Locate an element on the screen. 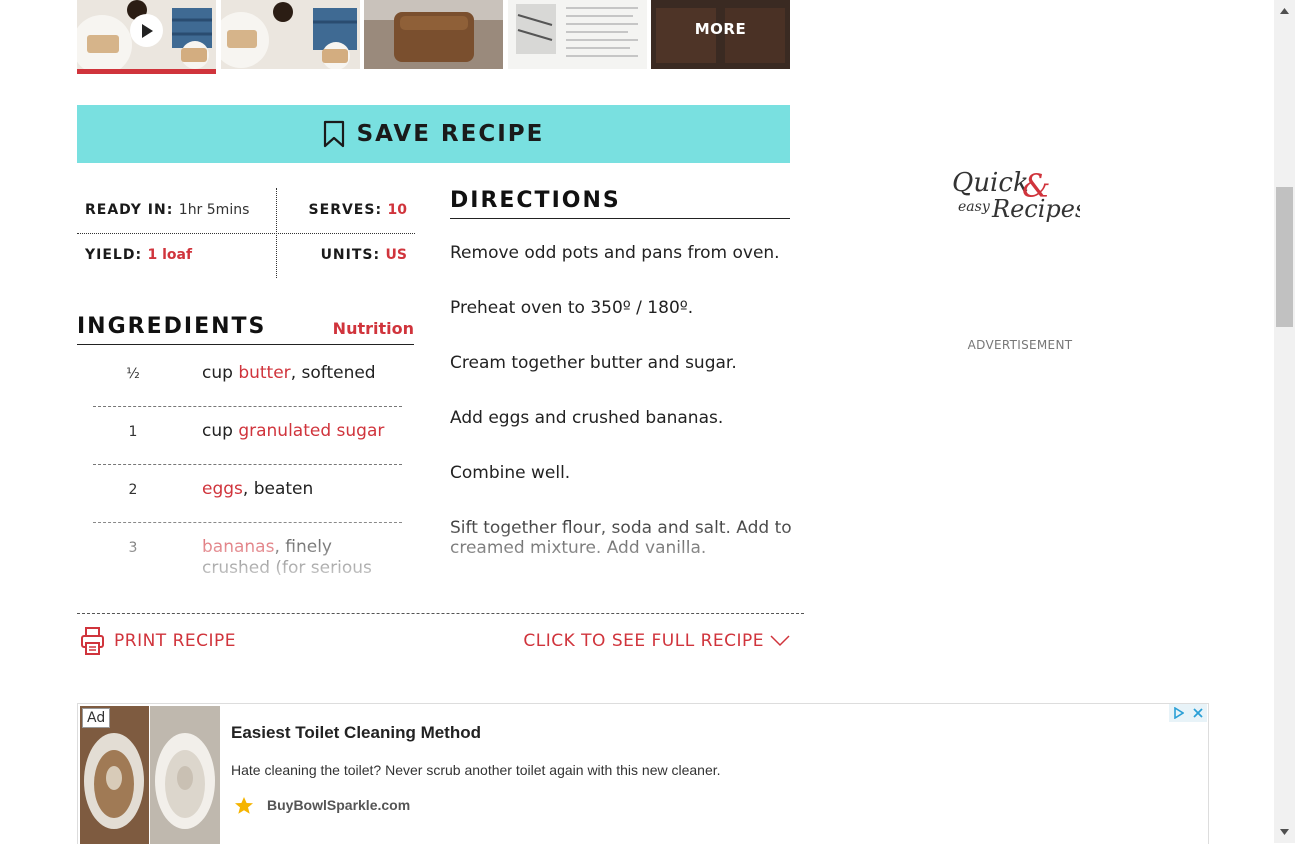 The width and height of the screenshot is (1295, 844). ingredient-text: cup granulated sugar is located at coordinates (302, 431).